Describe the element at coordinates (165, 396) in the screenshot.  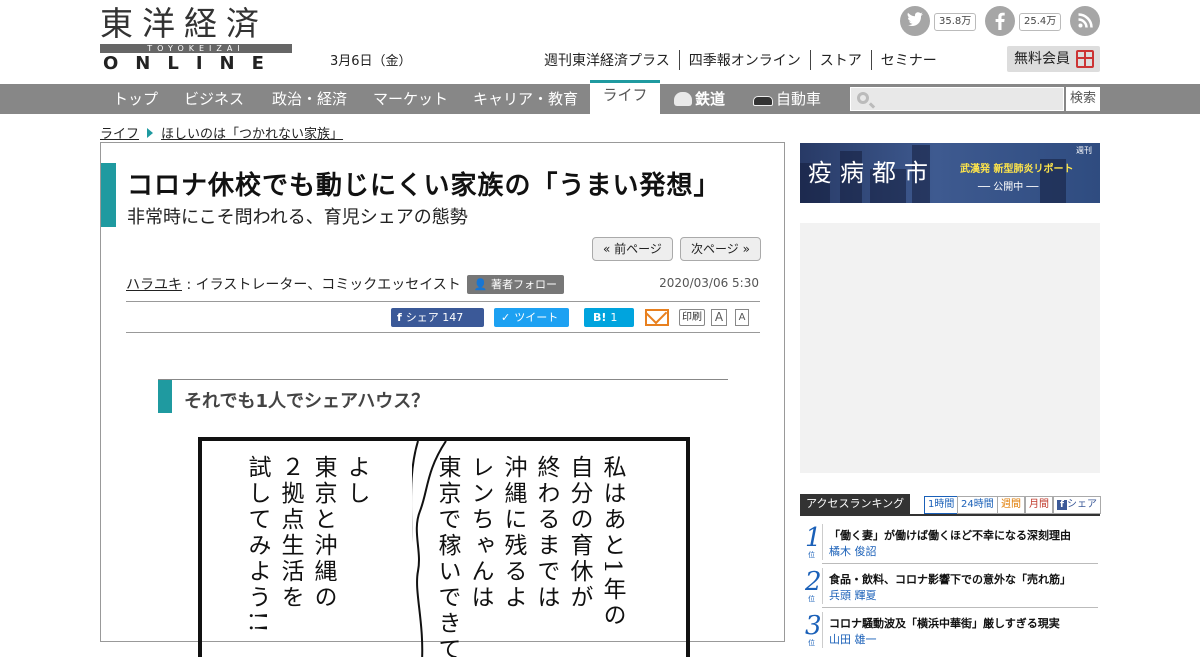
I see `section-accent-bar` at that location.